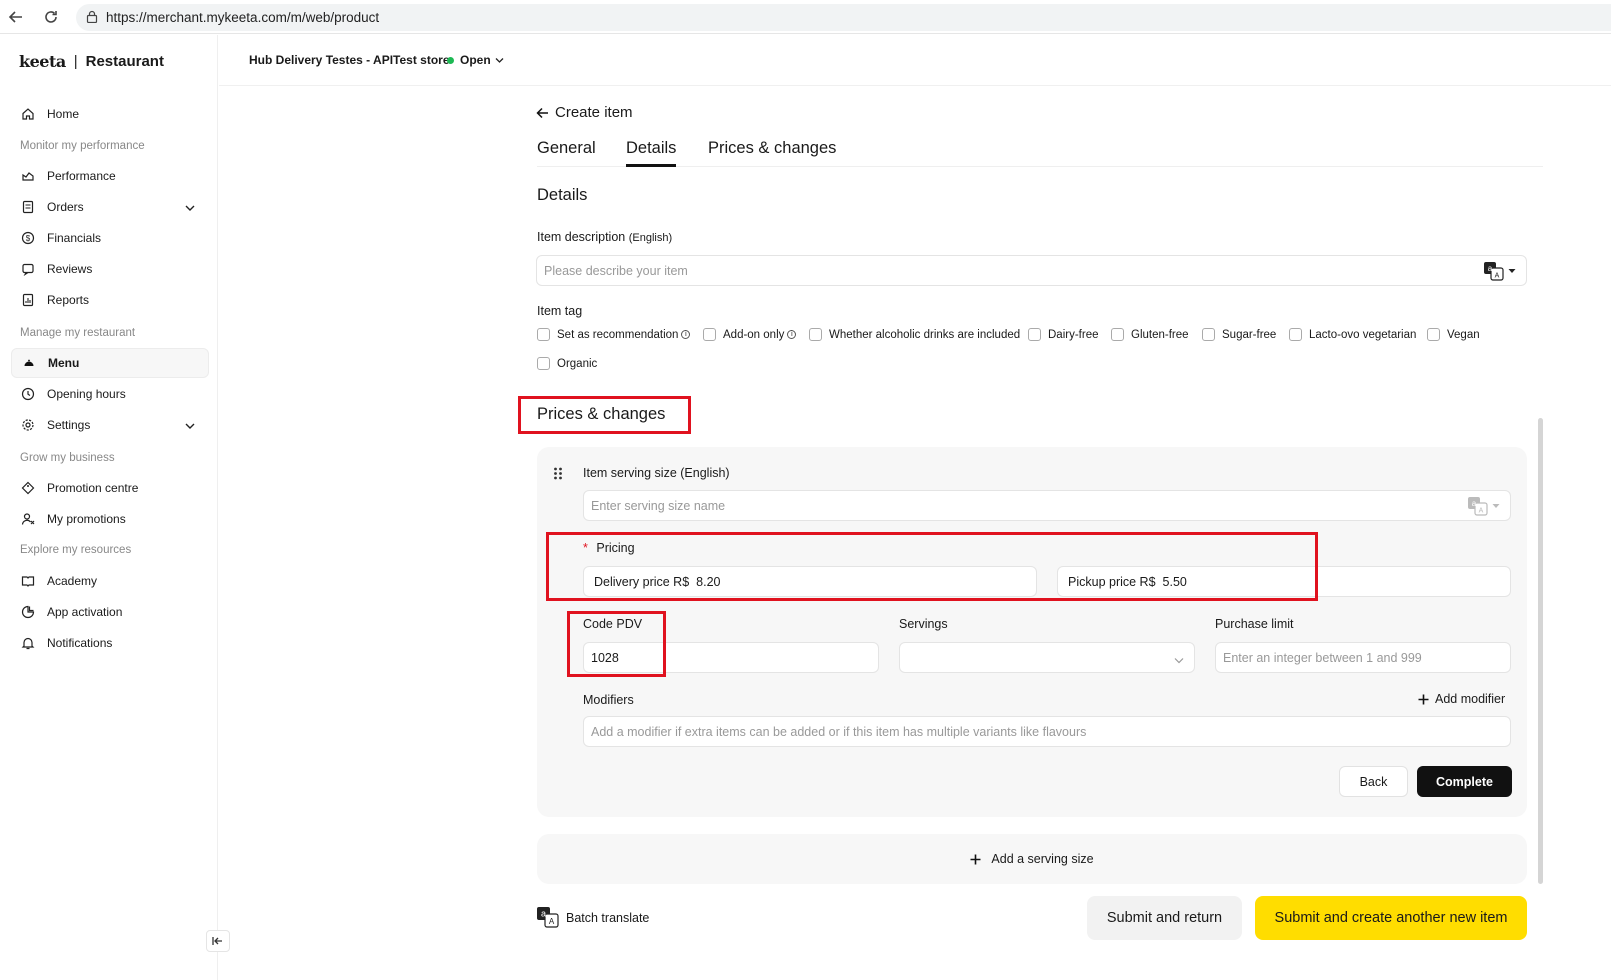  I want to click on serving-size-input: Enter serving size name aA, so click(1047, 505).